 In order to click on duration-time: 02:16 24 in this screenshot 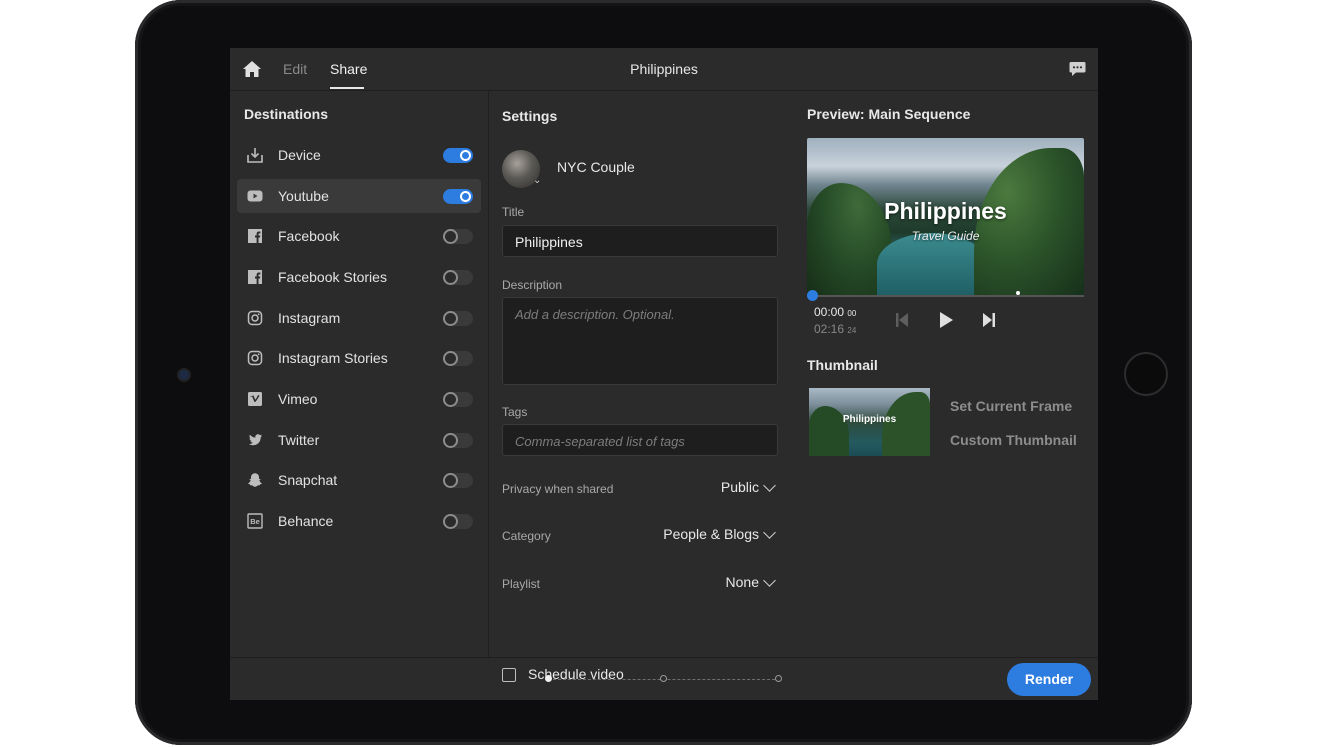, I will do `click(835, 329)`.